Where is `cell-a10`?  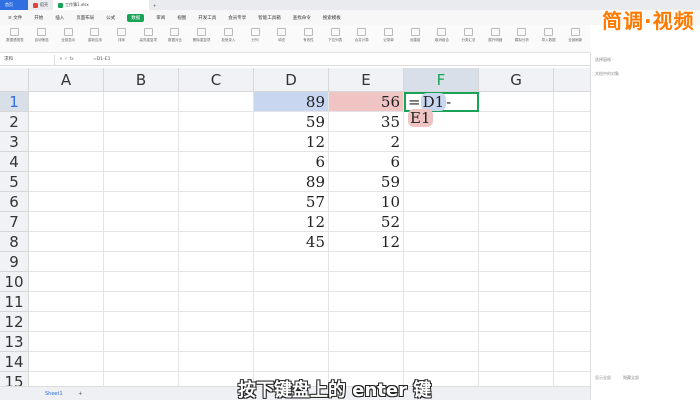
cell-a10 is located at coordinates (66, 282).